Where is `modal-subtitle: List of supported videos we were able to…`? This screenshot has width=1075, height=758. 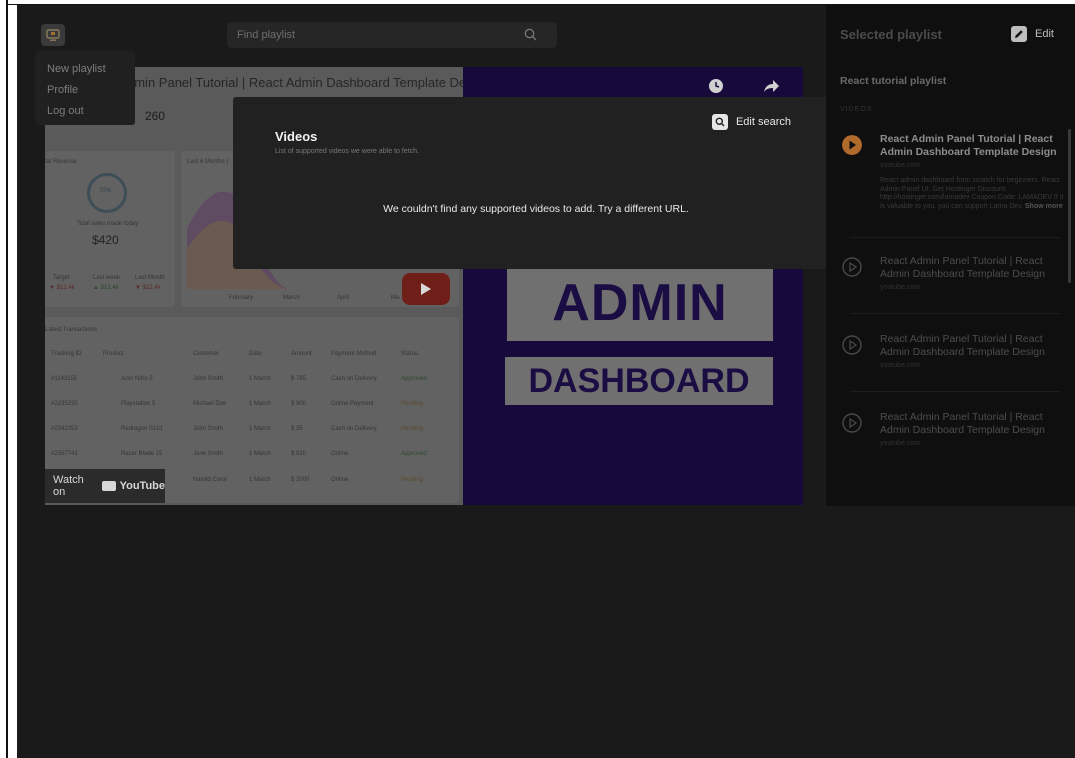 modal-subtitle: List of supported videos we were able to… is located at coordinates (347, 151).